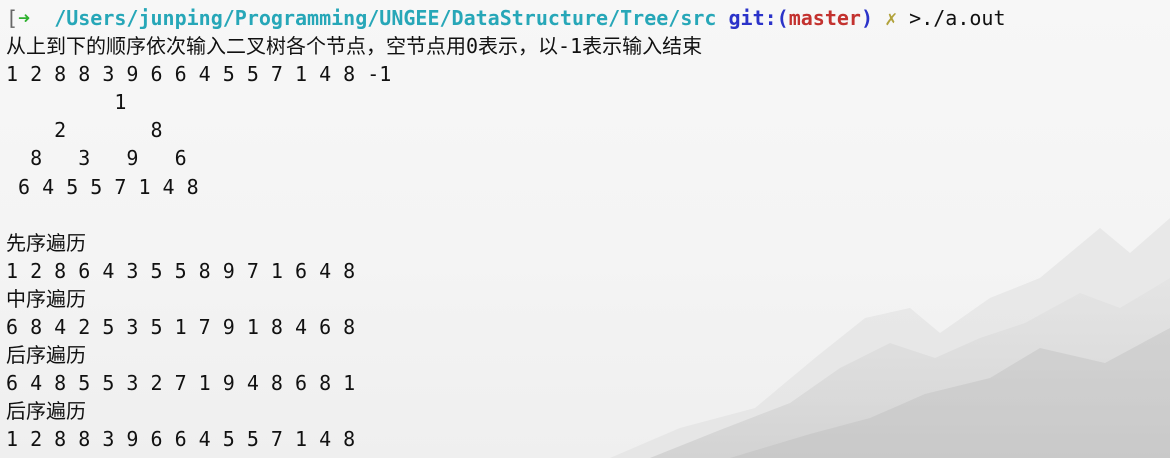 The width and height of the screenshot is (1170, 458). I want to click on tree-level-4: 6 4 5 5 7 1 4 8, so click(102, 186).